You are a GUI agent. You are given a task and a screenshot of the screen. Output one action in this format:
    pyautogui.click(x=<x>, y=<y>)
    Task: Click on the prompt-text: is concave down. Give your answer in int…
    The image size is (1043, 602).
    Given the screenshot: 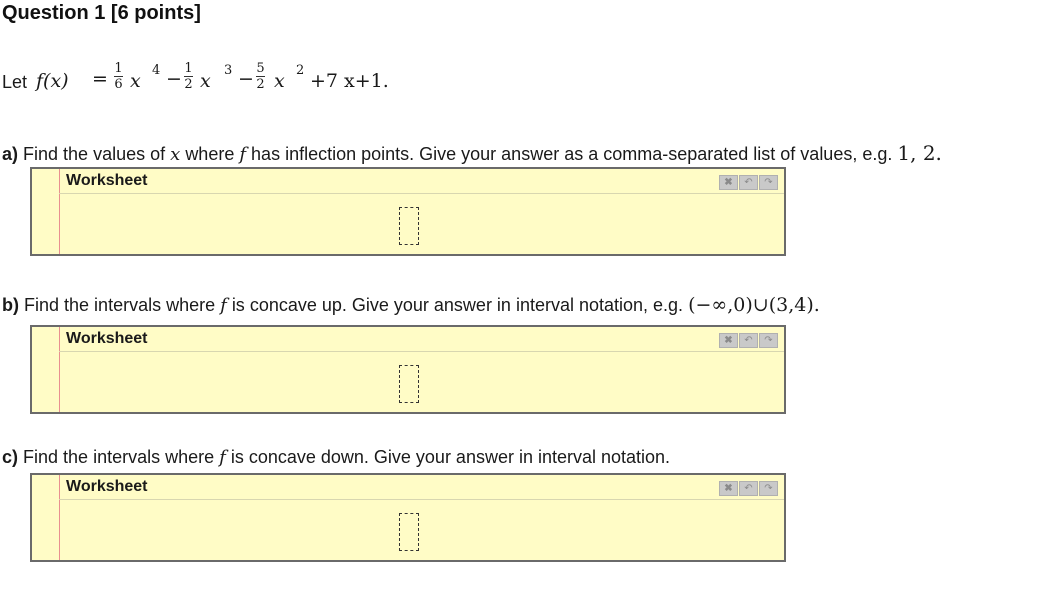 What is the action you would take?
    pyautogui.click(x=450, y=457)
    